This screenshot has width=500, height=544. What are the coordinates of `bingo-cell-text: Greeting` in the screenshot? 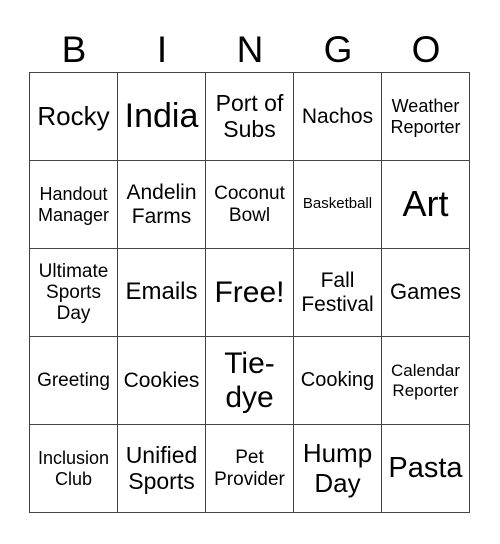 It's located at (73, 380).